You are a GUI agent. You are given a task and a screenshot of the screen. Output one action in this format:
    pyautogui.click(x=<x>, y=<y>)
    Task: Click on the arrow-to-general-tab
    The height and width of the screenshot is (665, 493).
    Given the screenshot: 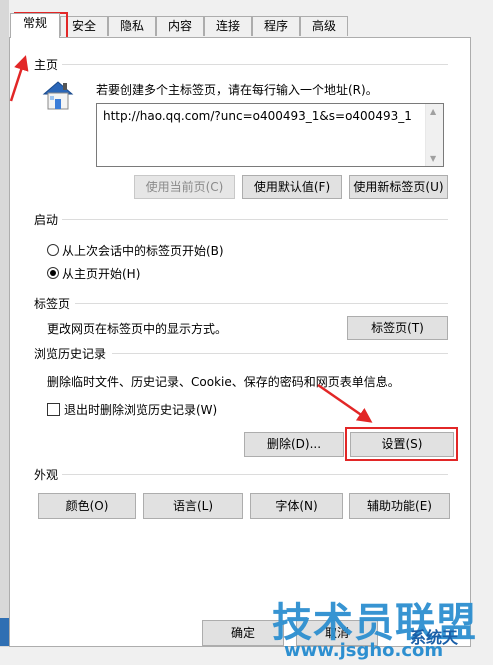 What is the action you would take?
    pyautogui.click(x=19, y=78)
    